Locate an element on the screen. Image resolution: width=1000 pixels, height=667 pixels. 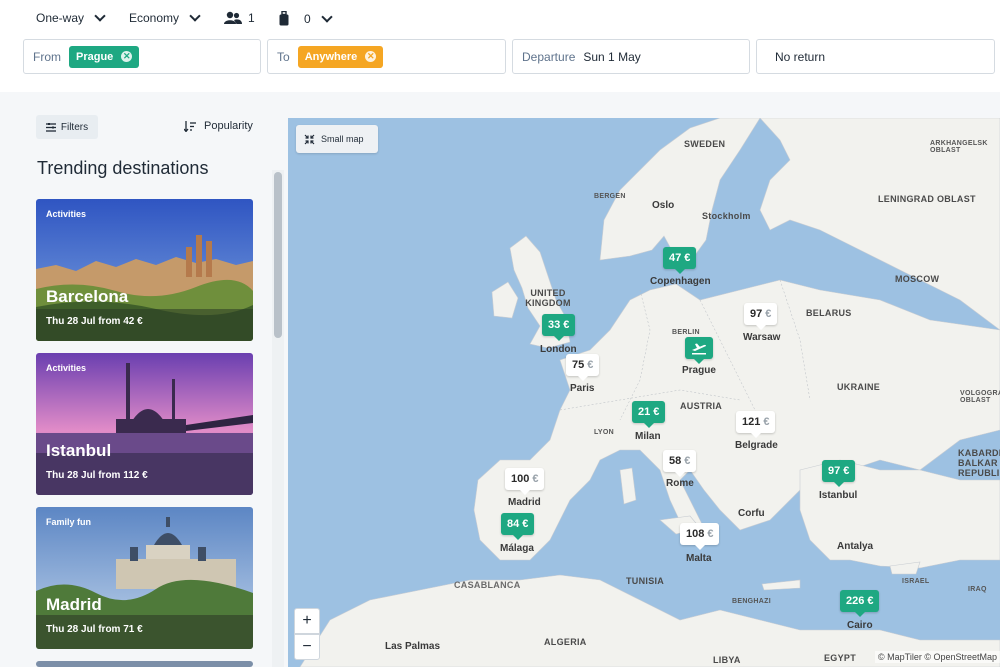
card-tag: Family fun is located at coordinates (69, 522).